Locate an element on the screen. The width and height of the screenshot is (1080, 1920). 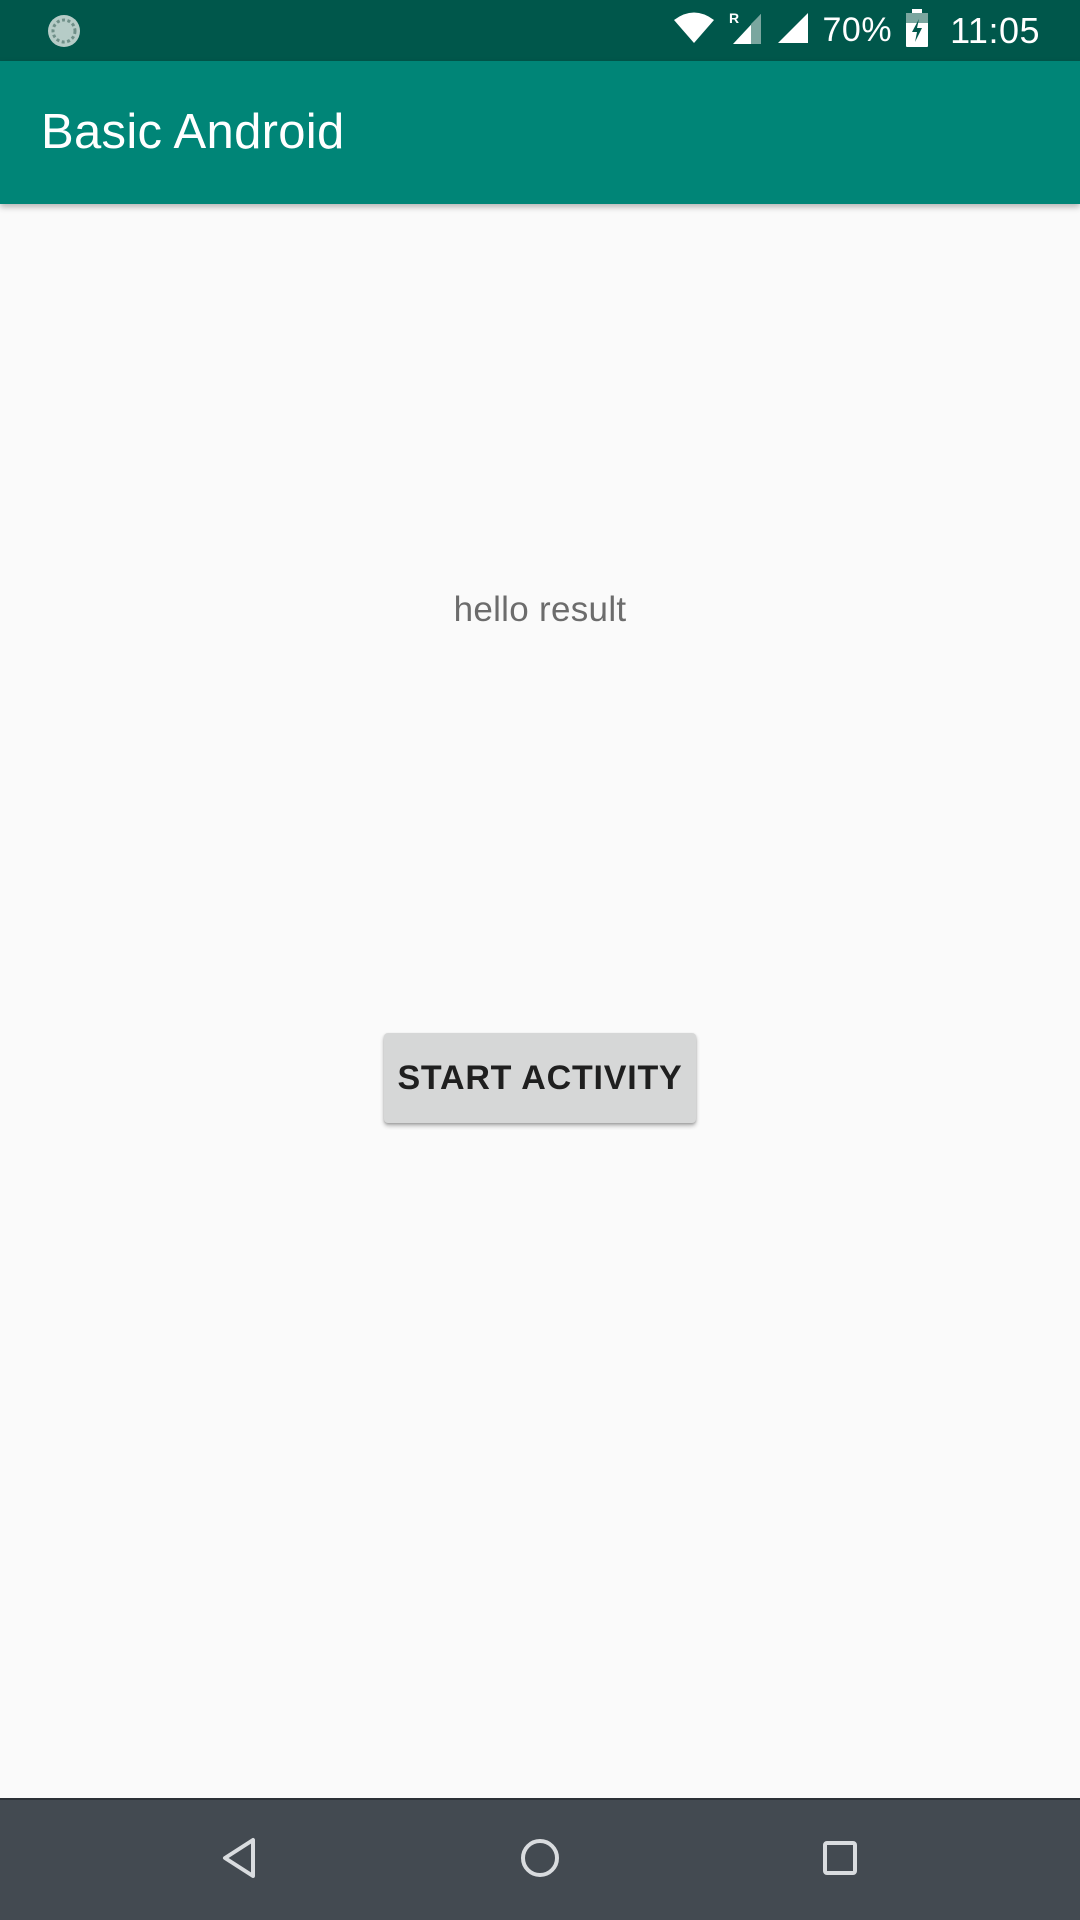
app-title: Basic Android is located at coordinates (193, 132).